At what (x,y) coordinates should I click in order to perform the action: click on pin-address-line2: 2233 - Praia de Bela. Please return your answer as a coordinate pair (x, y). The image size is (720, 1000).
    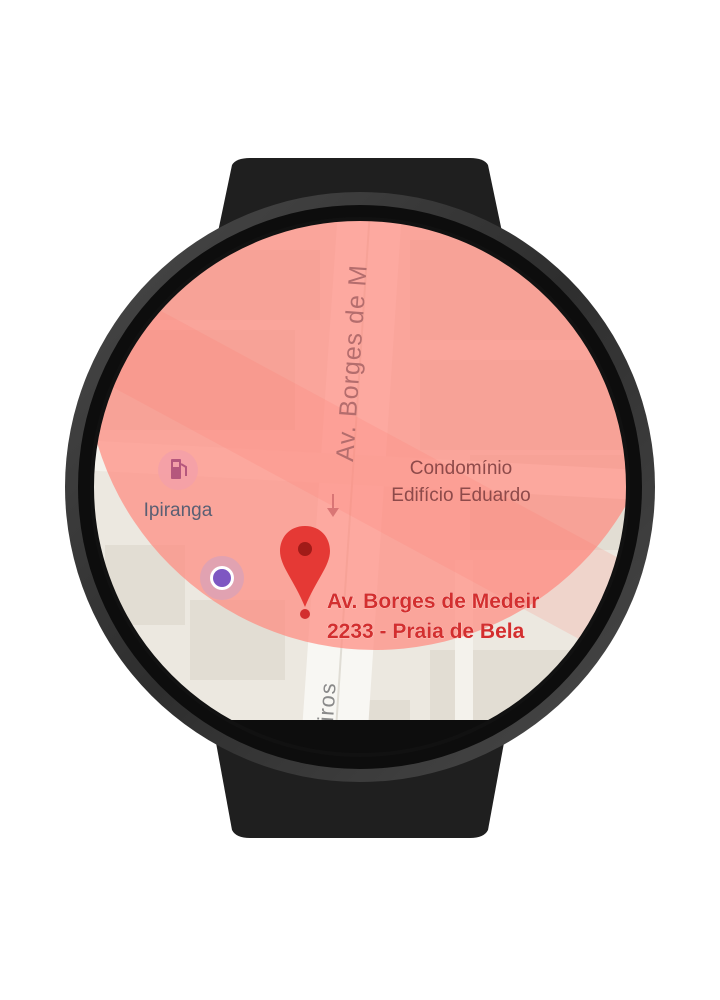
    Looking at the image, I should click on (426, 631).